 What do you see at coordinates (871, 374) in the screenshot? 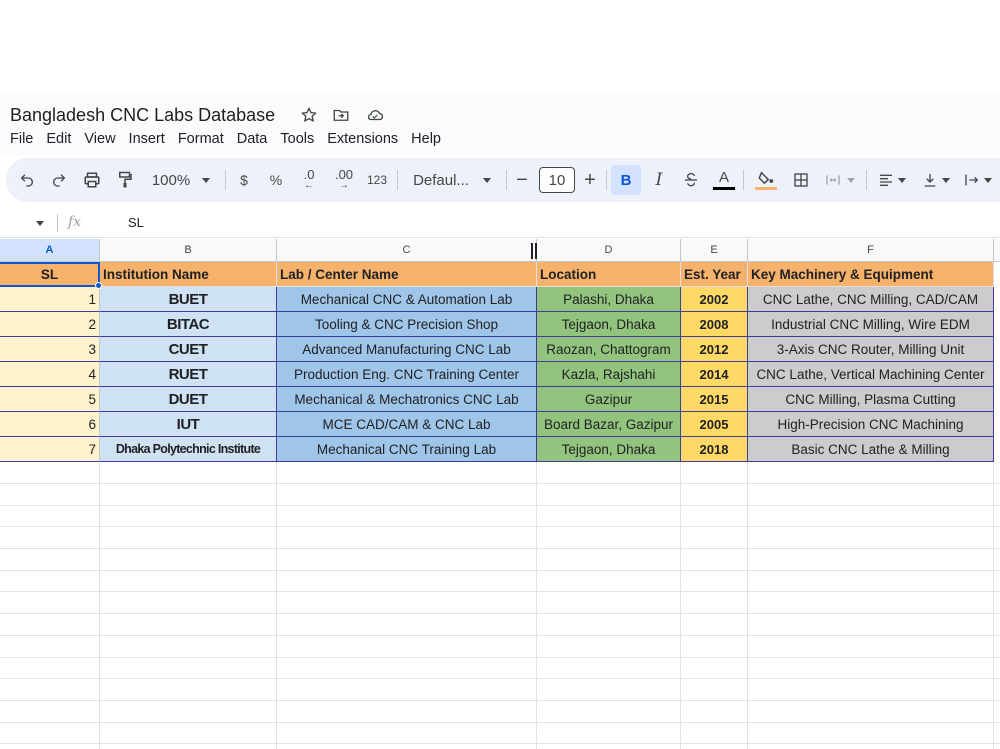
I see `cell-key-machinery: CNC Lathe, Vertical Machining Center` at bounding box center [871, 374].